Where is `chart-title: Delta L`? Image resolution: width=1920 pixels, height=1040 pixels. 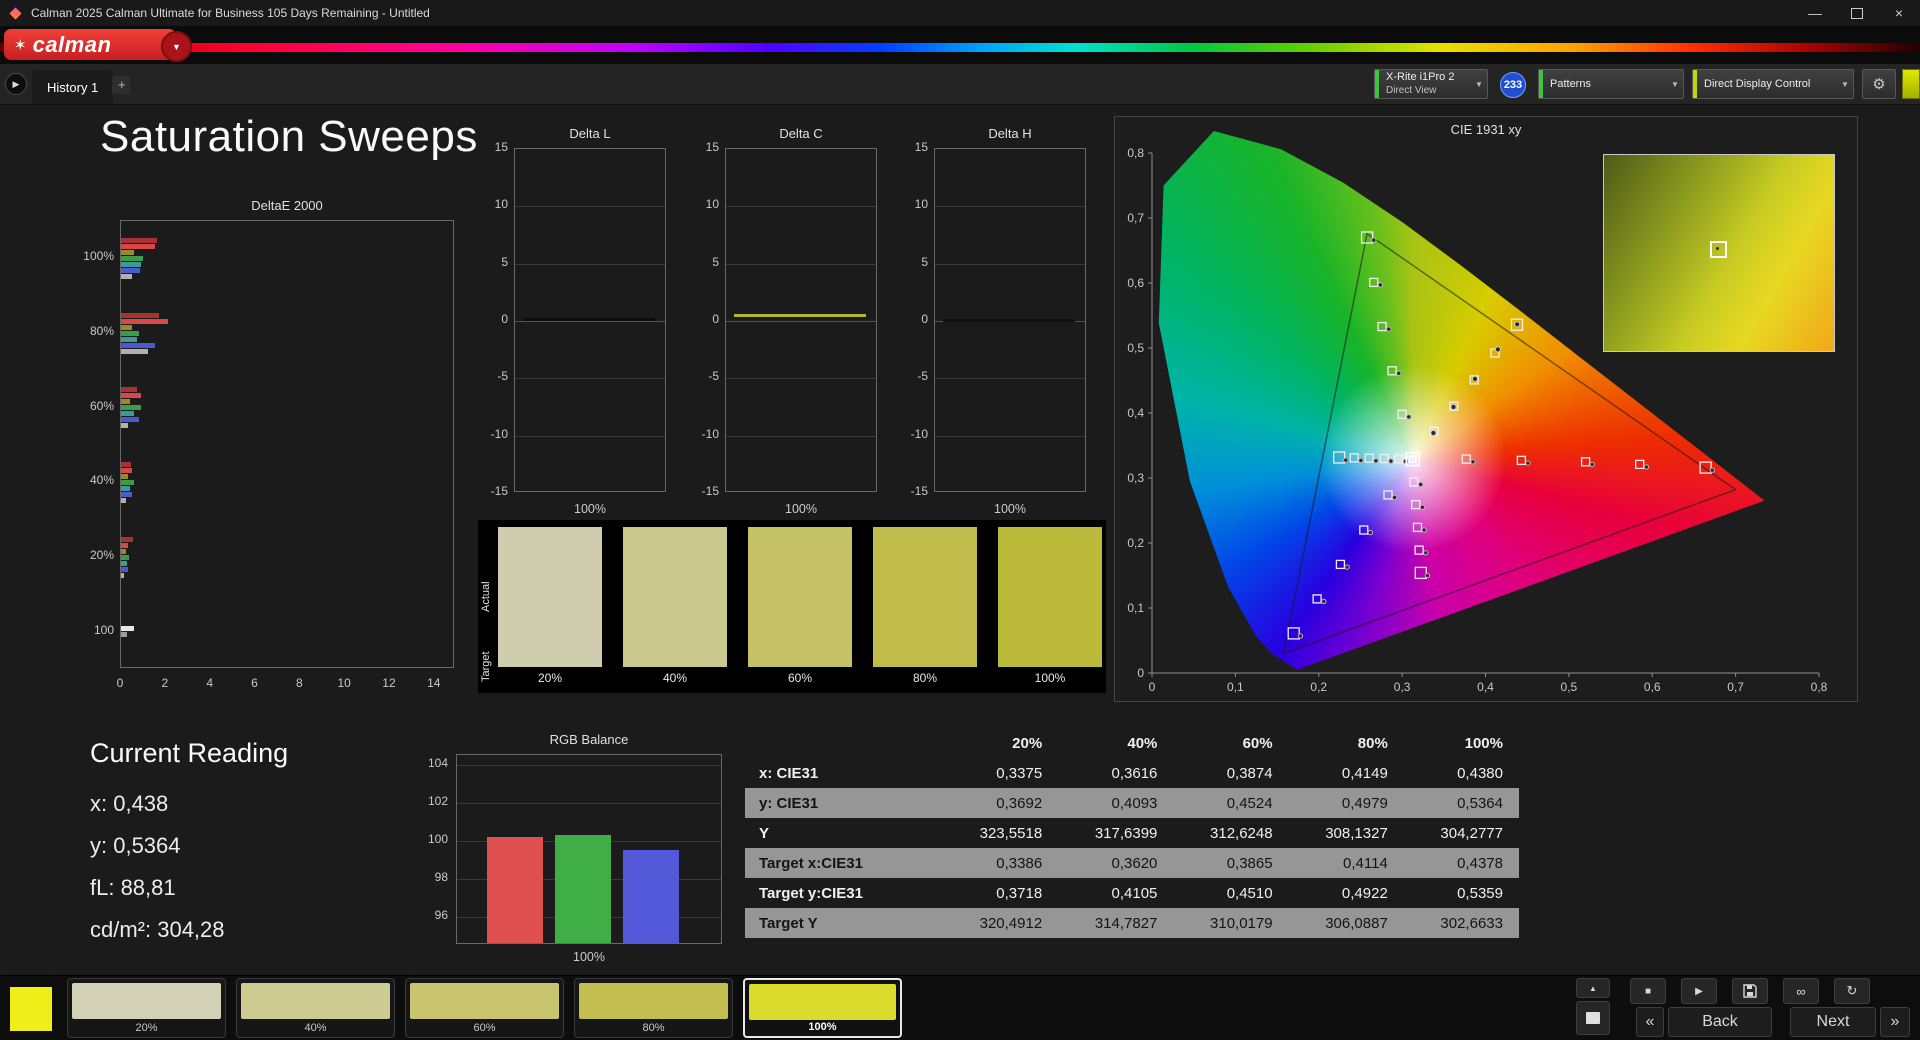
chart-title: Delta L is located at coordinates (590, 133).